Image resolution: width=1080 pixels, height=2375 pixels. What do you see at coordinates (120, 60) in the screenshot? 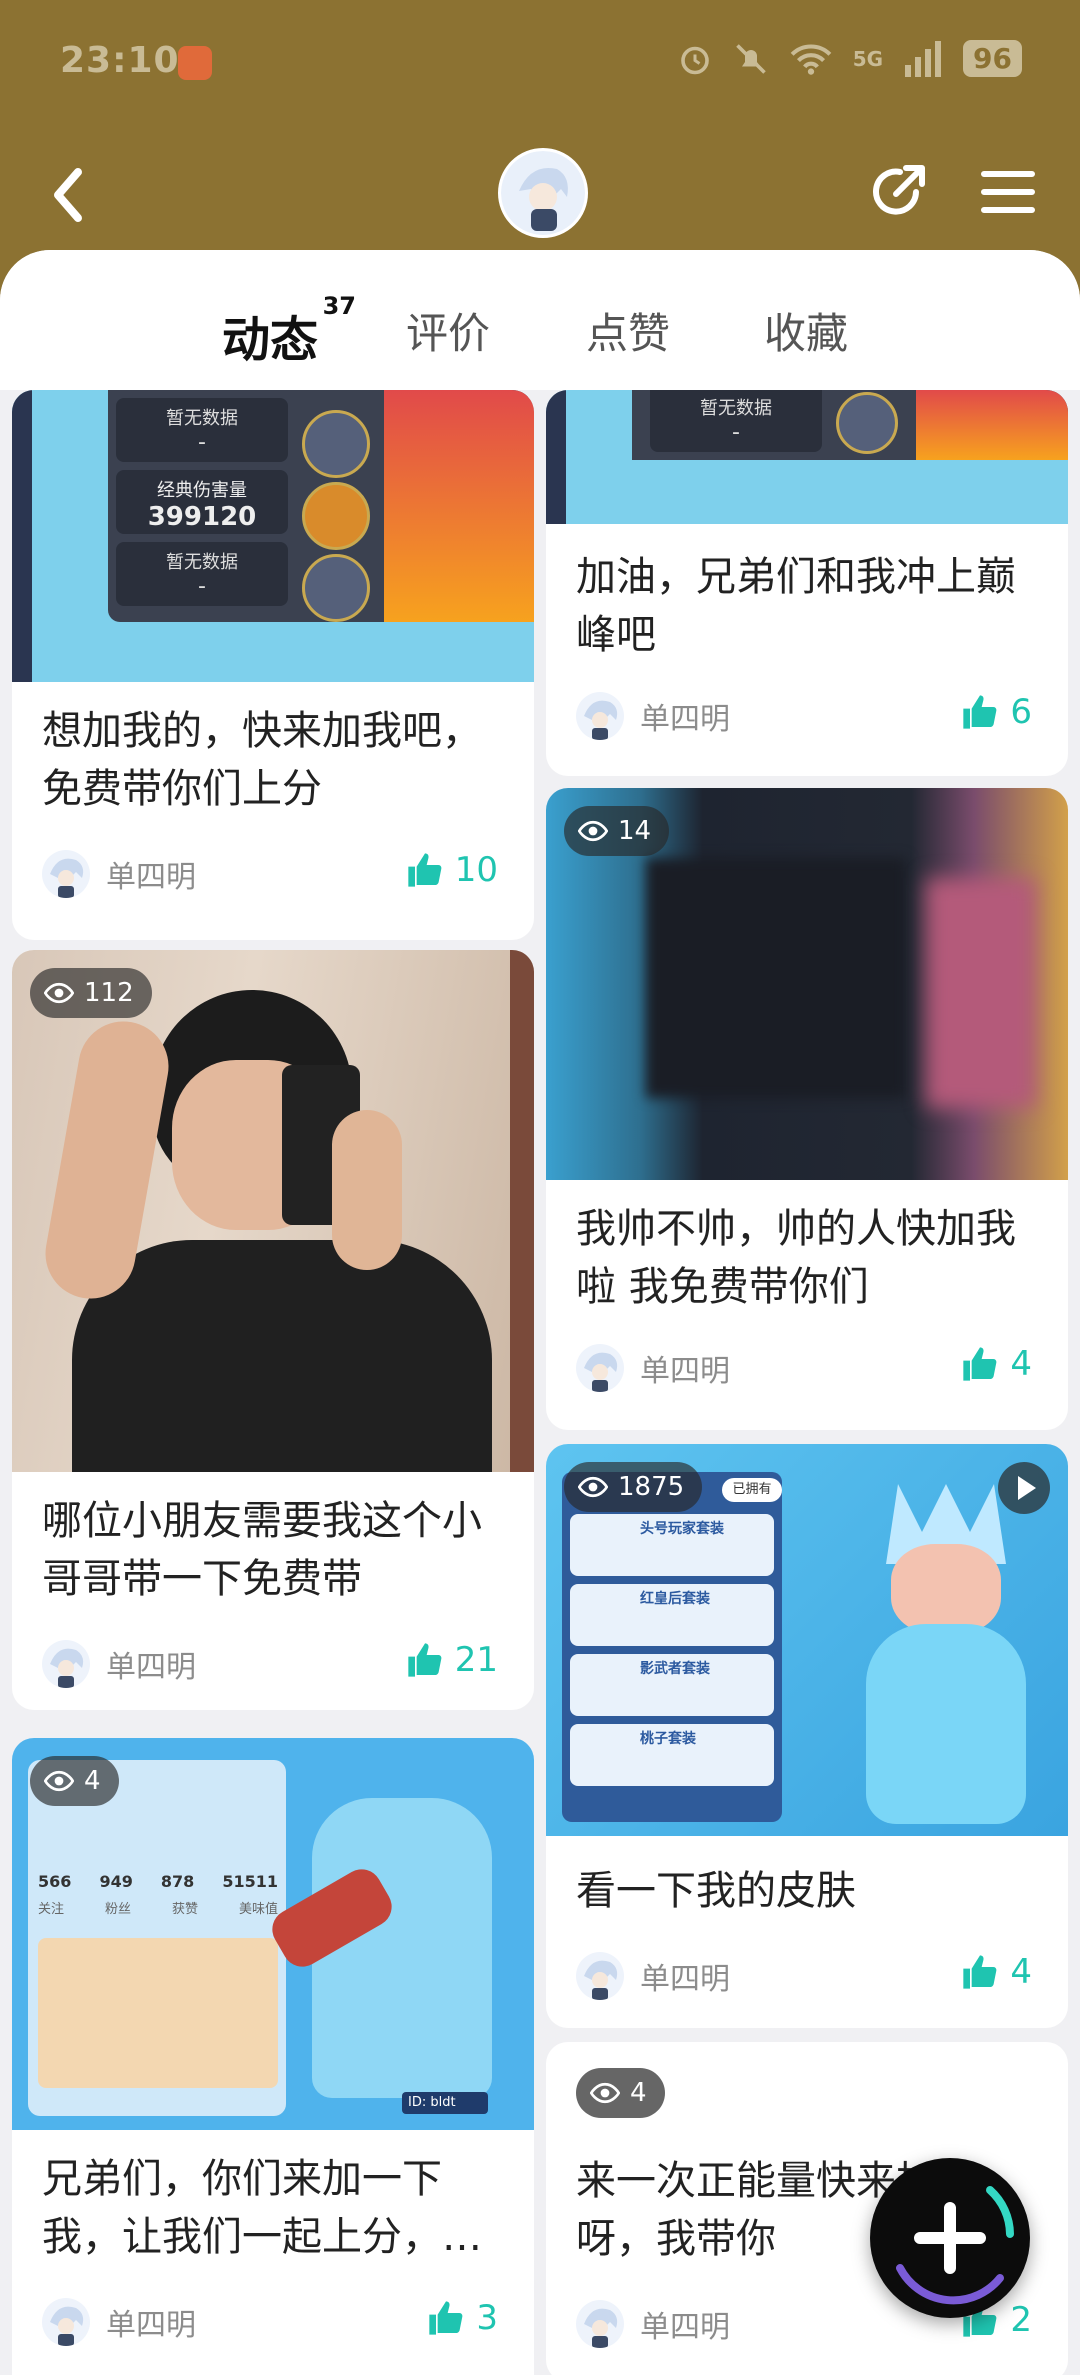
I see `status-time: 23:10` at bounding box center [120, 60].